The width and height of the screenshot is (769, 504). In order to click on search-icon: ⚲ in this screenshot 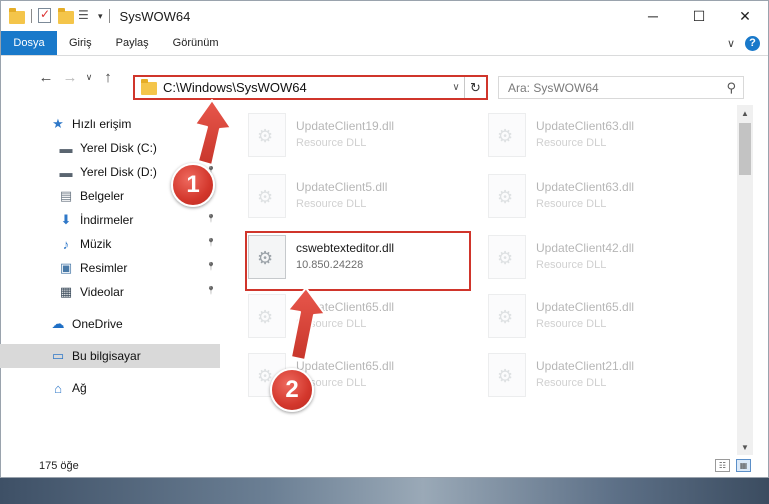, I will do `click(731, 88)`.